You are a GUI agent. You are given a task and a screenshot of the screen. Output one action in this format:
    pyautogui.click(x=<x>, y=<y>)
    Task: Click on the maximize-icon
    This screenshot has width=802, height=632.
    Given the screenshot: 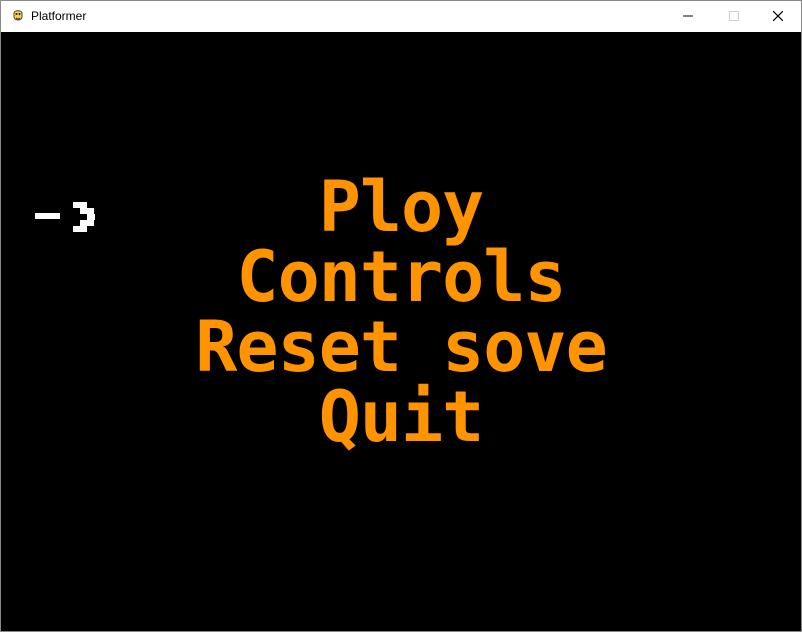 What is the action you would take?
    pyautogui.click(x=734, y=16)
    